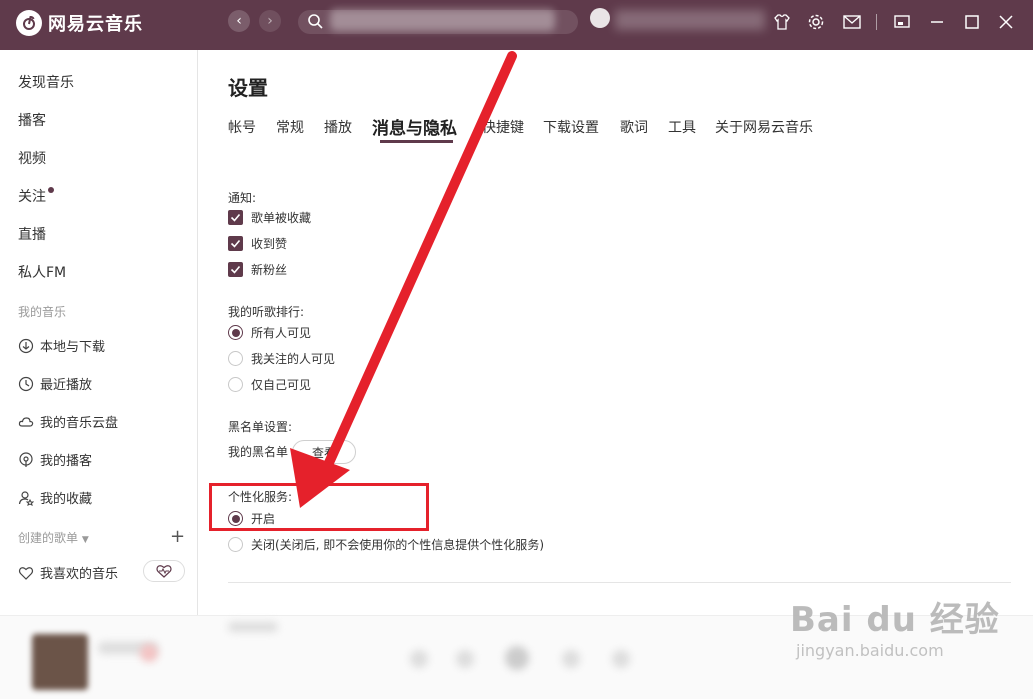 The image size is (1033, 699). I want to click on chevron-left-icon: ‹, so click(239, 21).